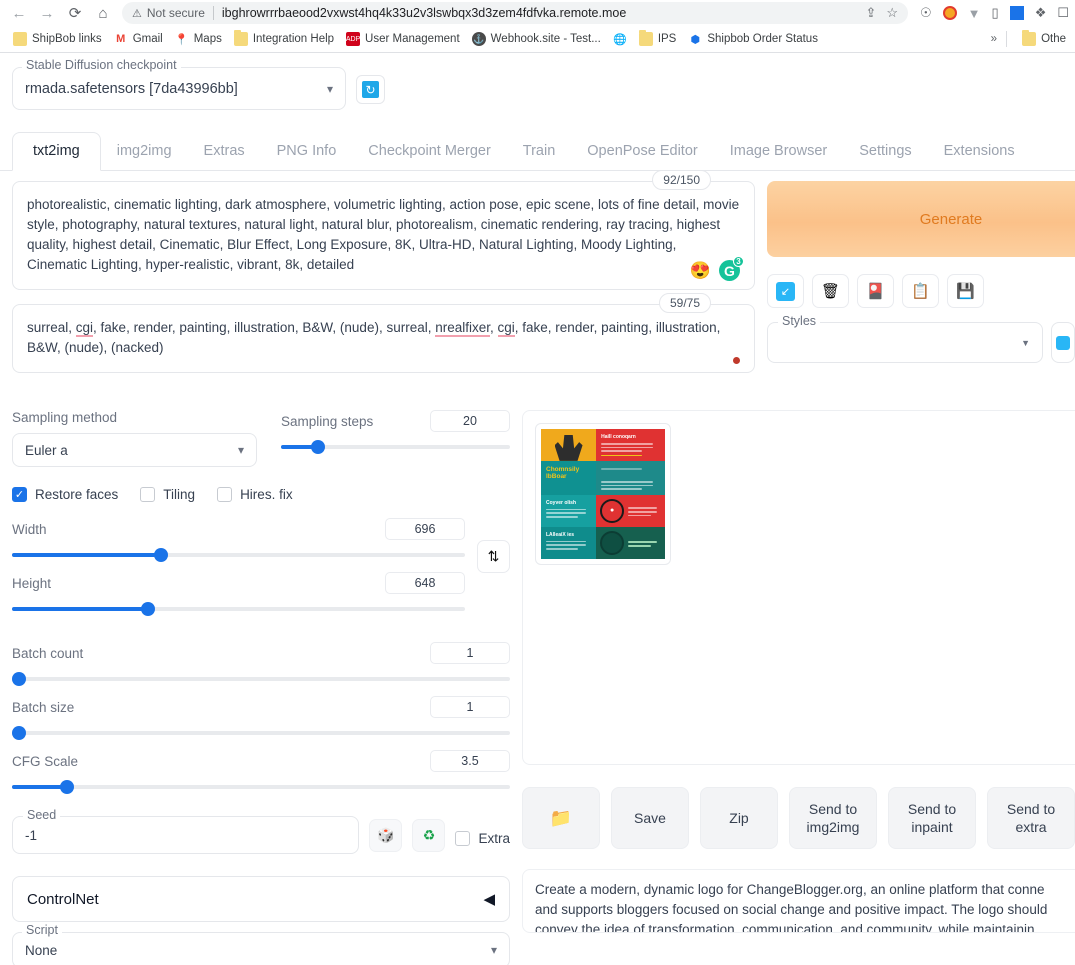  What do you see at coordinates (261, 787) in the screenshot?
I see `cfg-scale-slider` at bounding box center [261, 787].